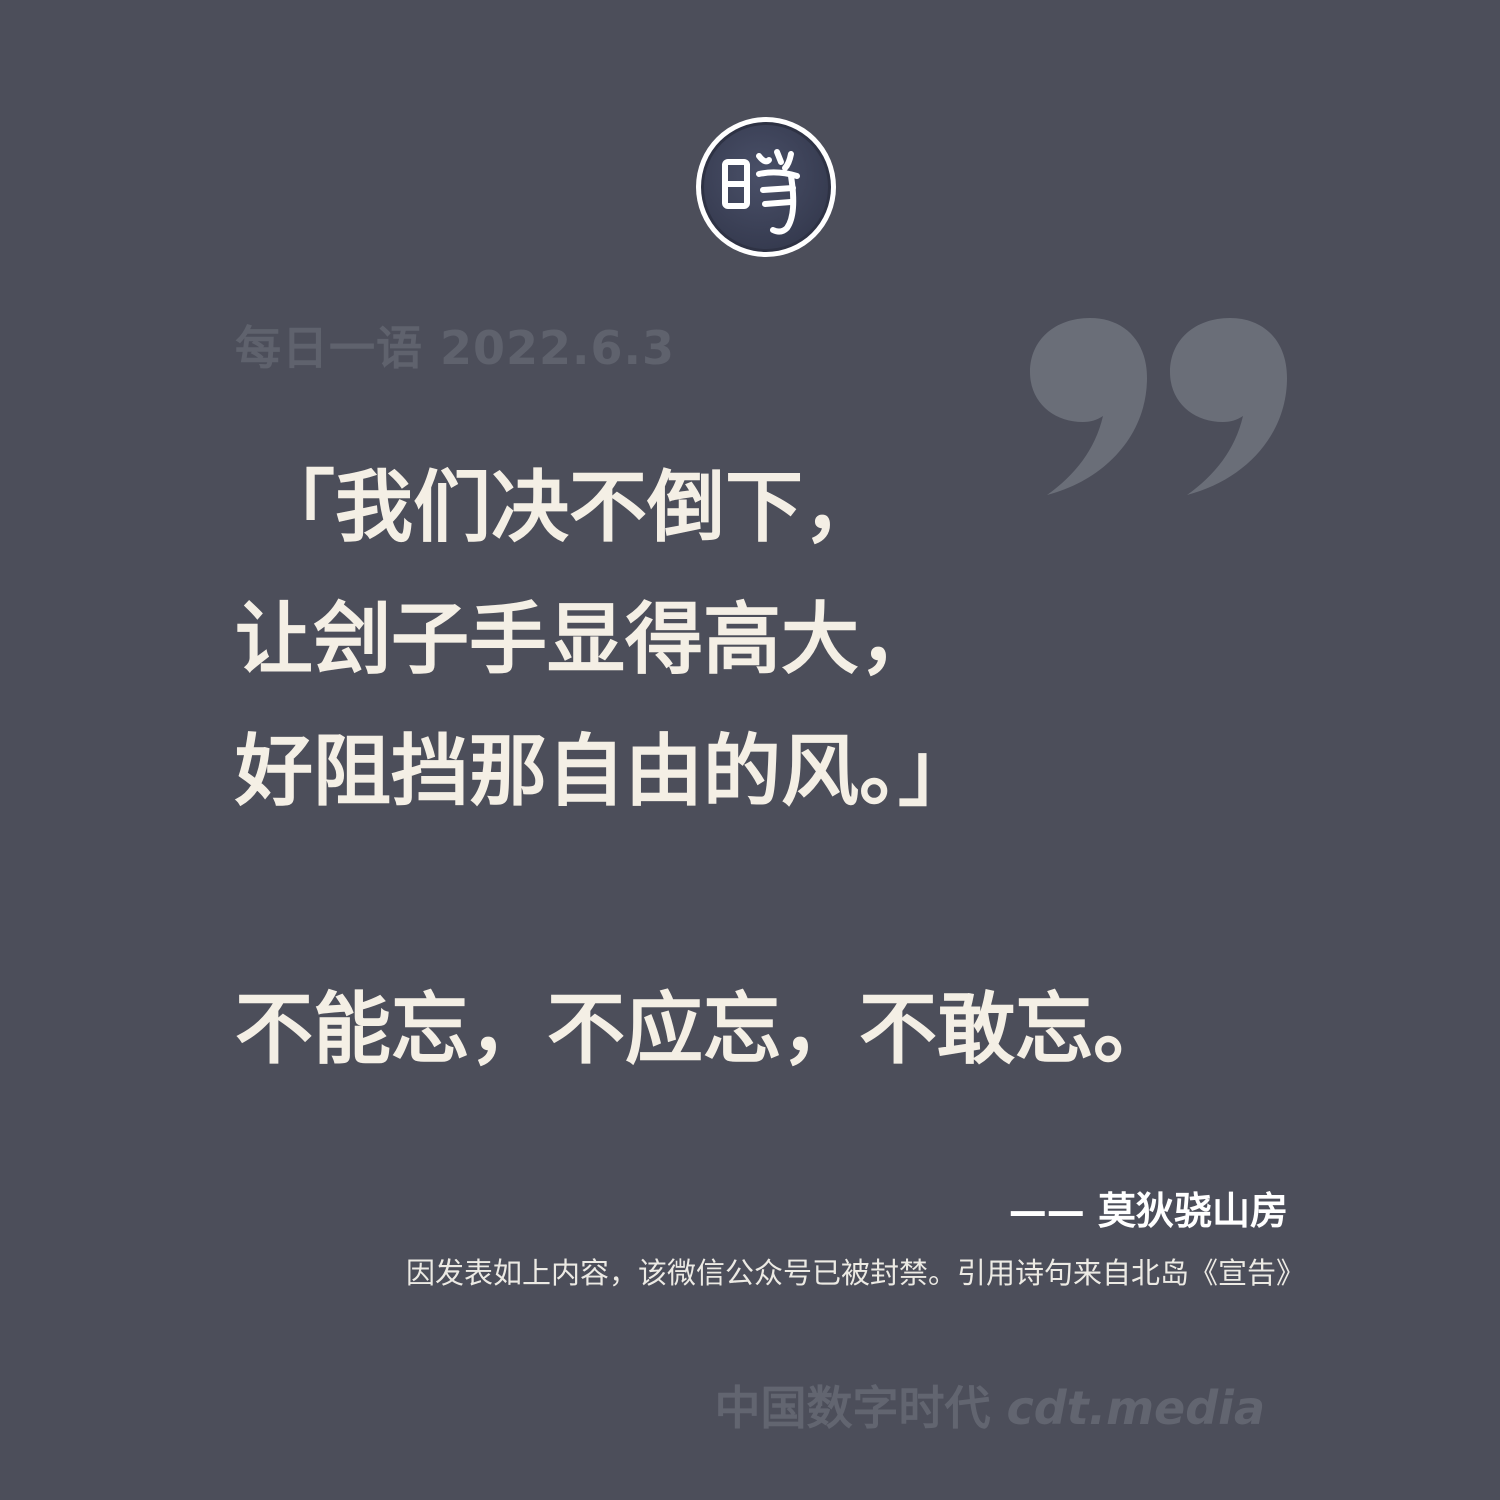 Image resolution: width=1500 pixels, height=1500 pixels. I want to click on footer-brand: 中国数字时代 cdt.media, so click(989, 1405).